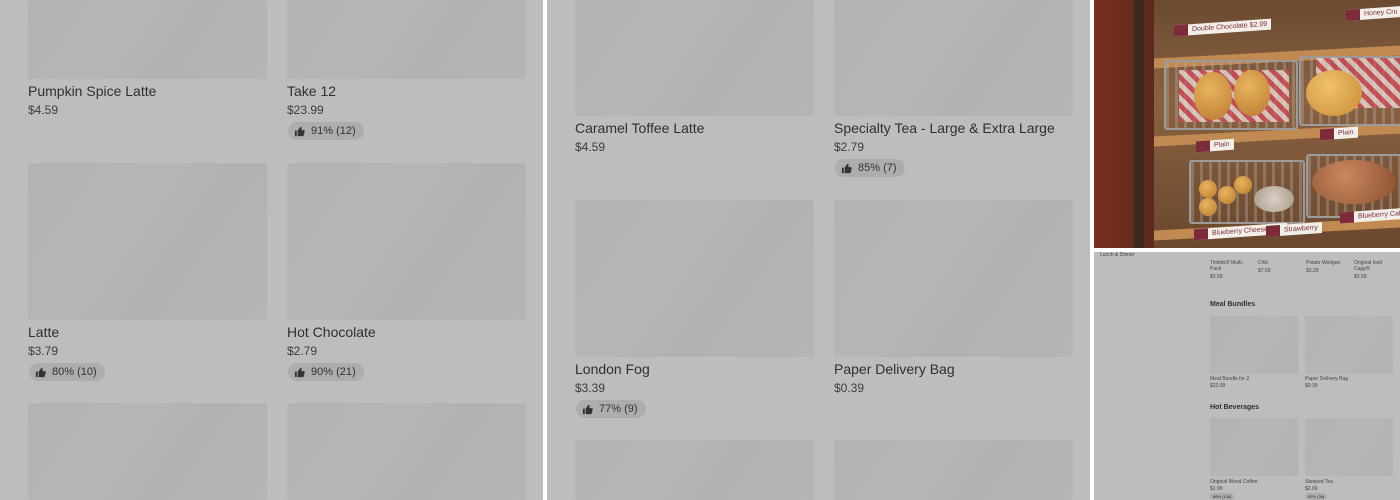 This screenshot has height=500, width=1400. I want to click on rating-badge: 80% (10), so click(67, 372).